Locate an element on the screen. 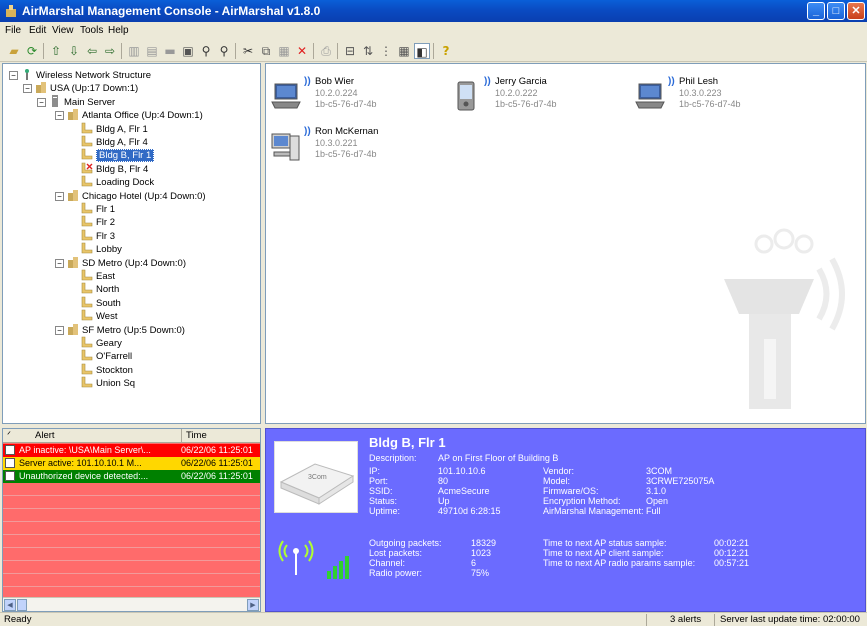 This screenshot has height=626, width=867. tree-node: O'Farrell is located at coordinates (106, 355).